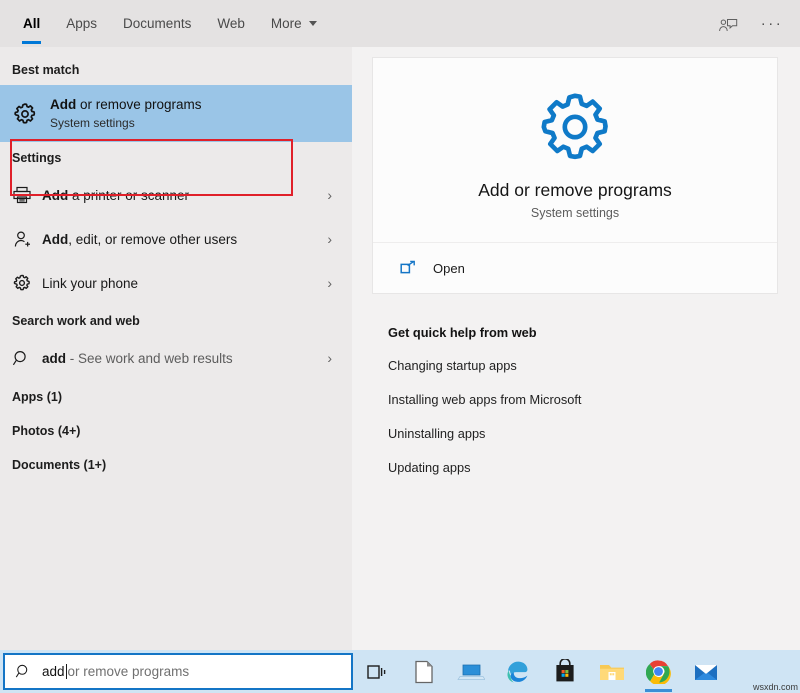 This screenshot has width=800, height=693. What do you see at coordinates (575, 190) in the screenshot?
I see `preview-title: Add or remove programs` at bounding box center [575, 190].